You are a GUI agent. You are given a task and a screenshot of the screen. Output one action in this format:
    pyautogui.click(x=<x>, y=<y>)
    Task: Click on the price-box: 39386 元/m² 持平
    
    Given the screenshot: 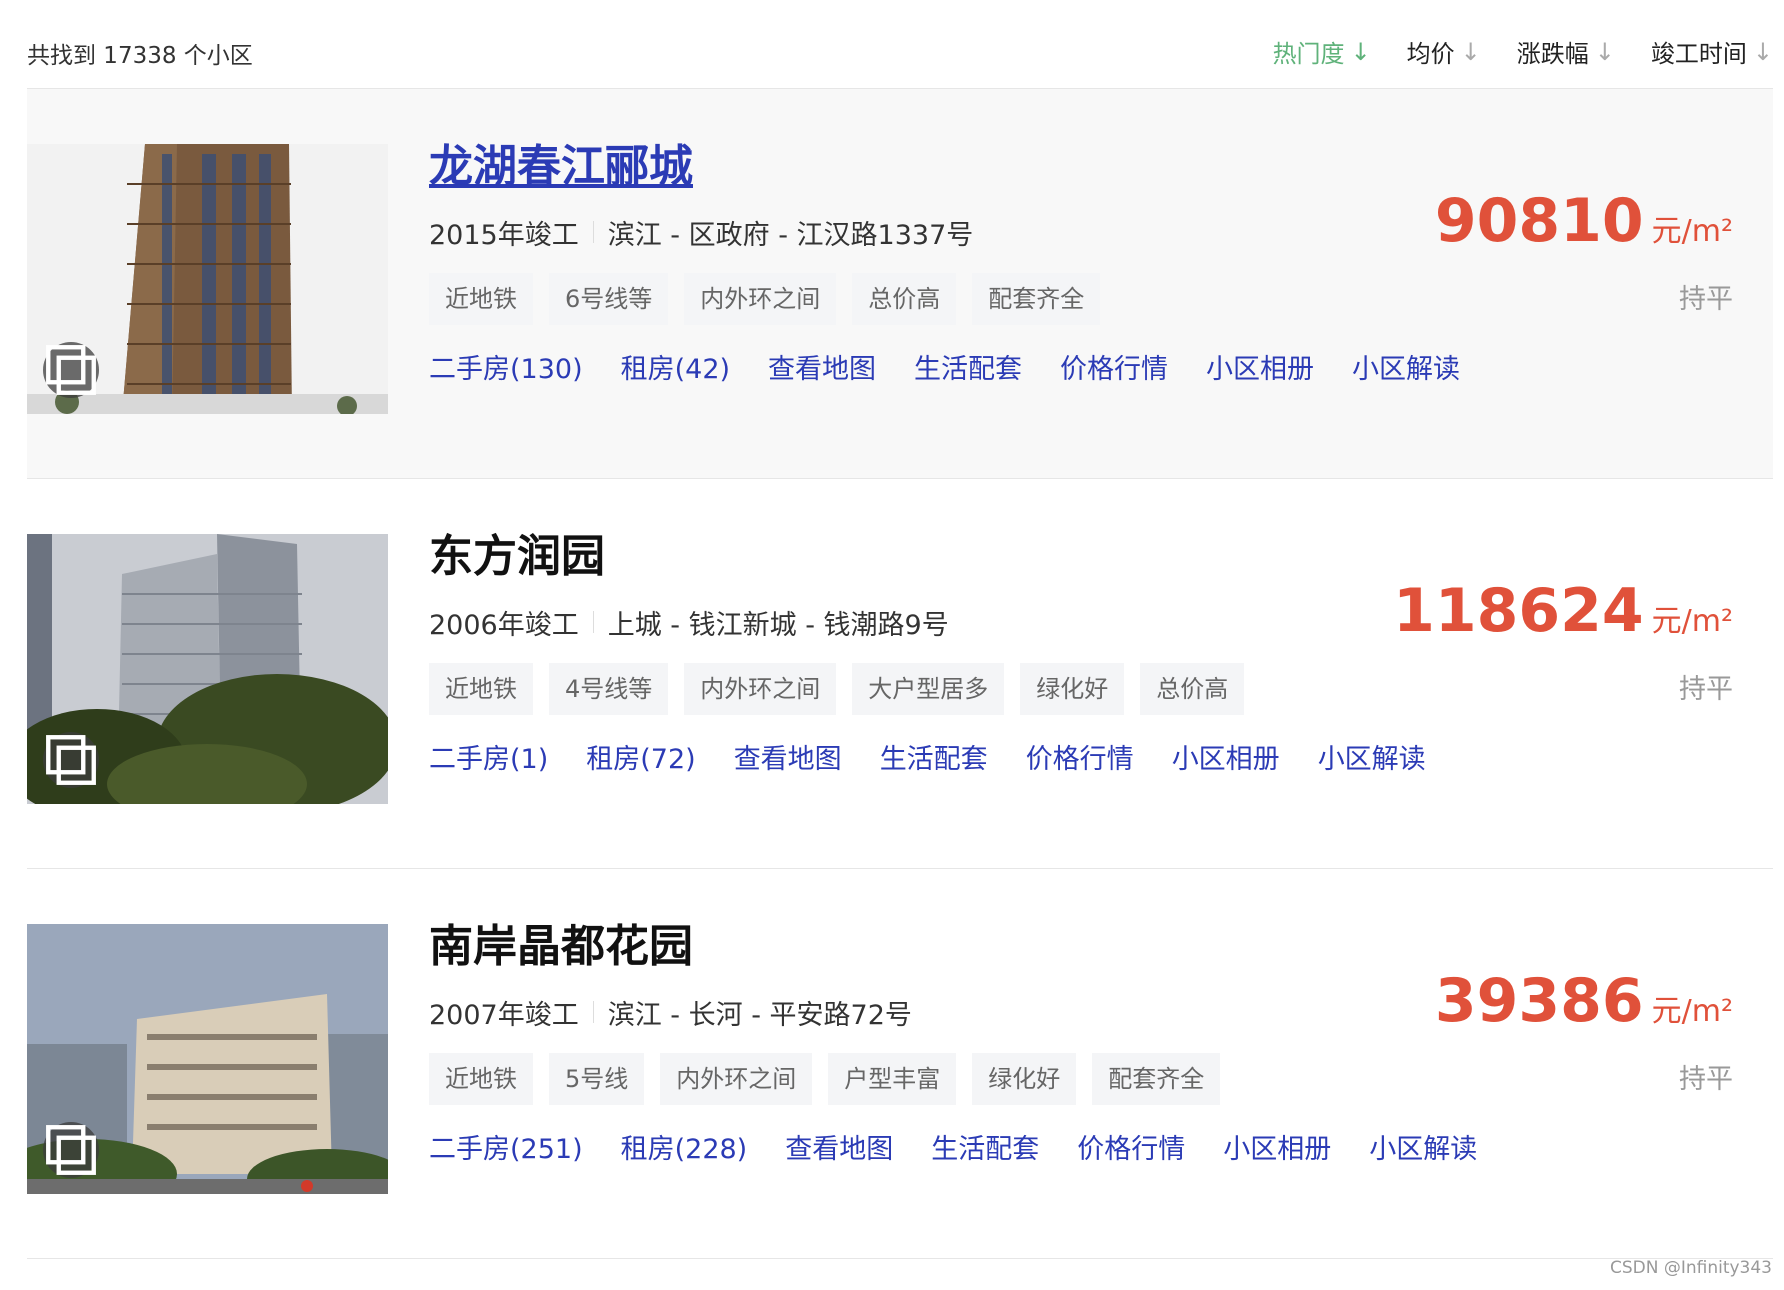 What is the action you would take?
    pyautogui.click(x=1584, y=1032)
    